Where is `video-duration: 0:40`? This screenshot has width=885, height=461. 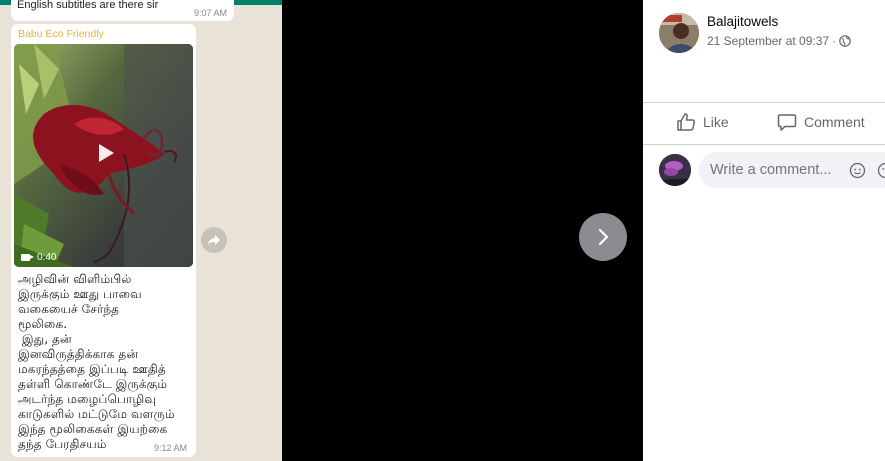 video-duration: 0:40 is located at coordinates (38, 257).